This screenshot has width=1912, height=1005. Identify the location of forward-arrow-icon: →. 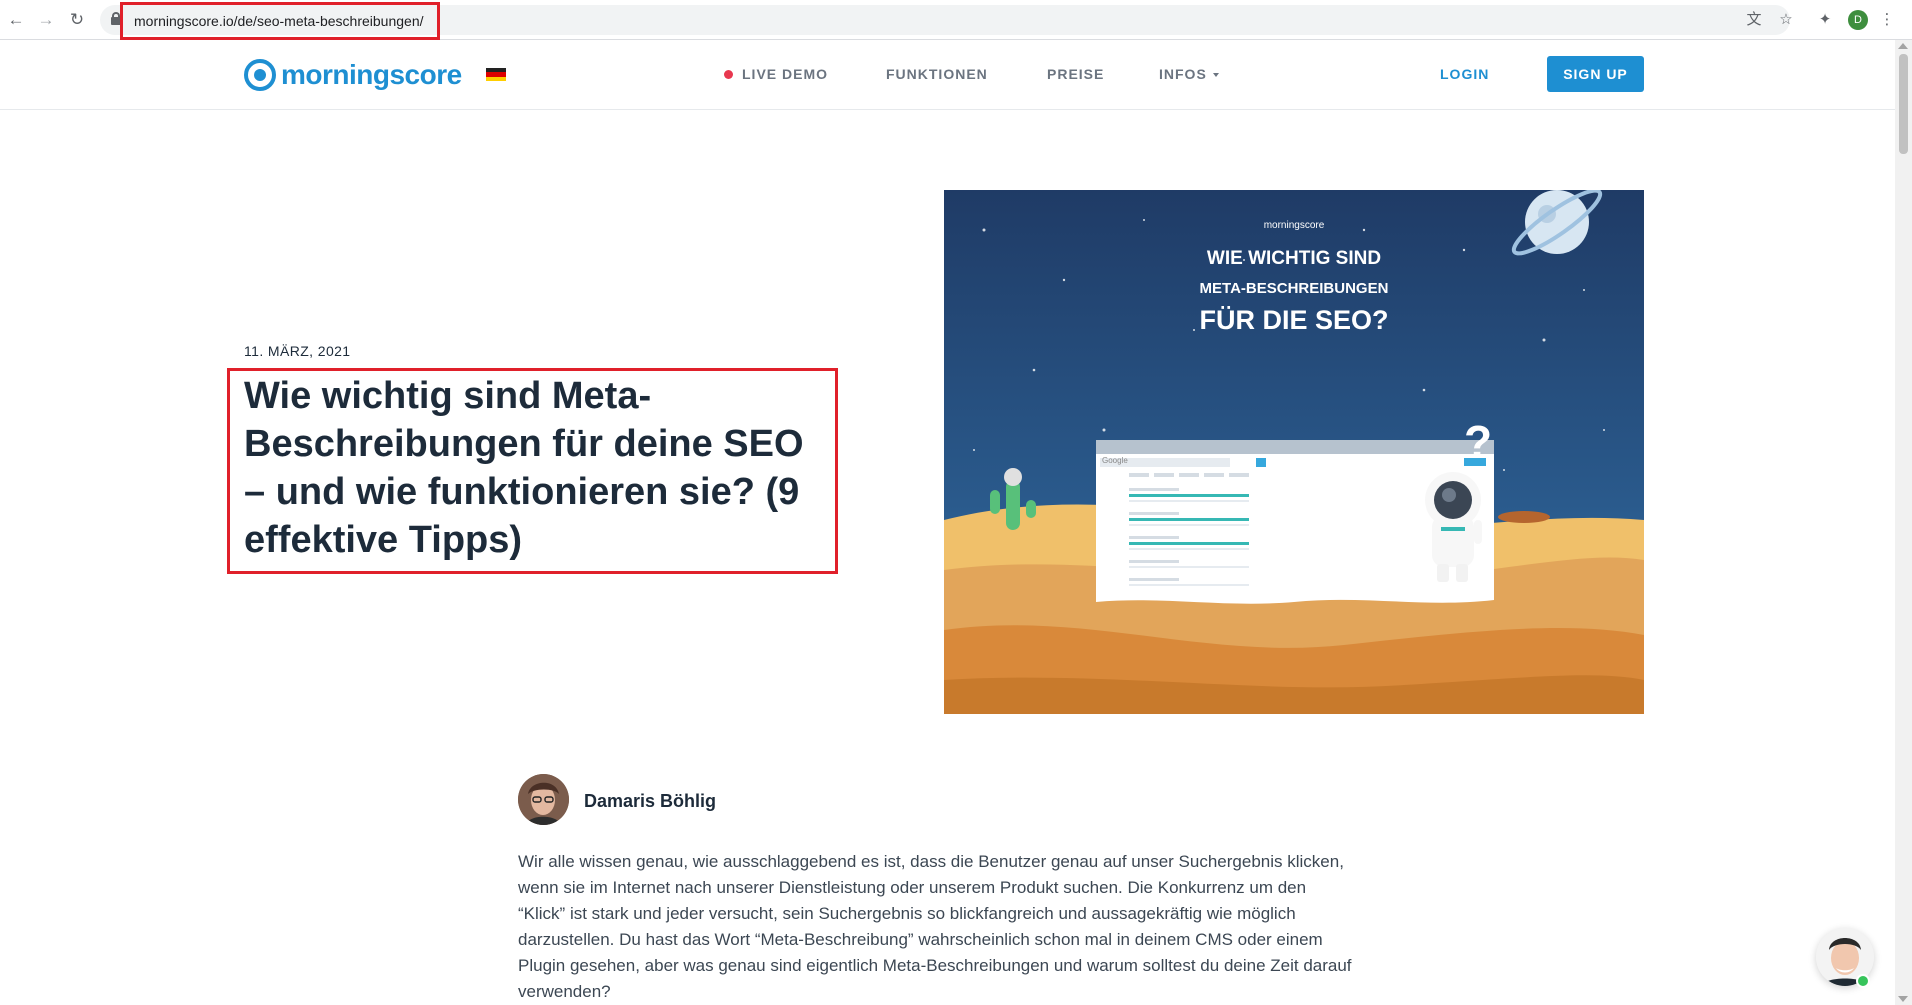
(46, 20).